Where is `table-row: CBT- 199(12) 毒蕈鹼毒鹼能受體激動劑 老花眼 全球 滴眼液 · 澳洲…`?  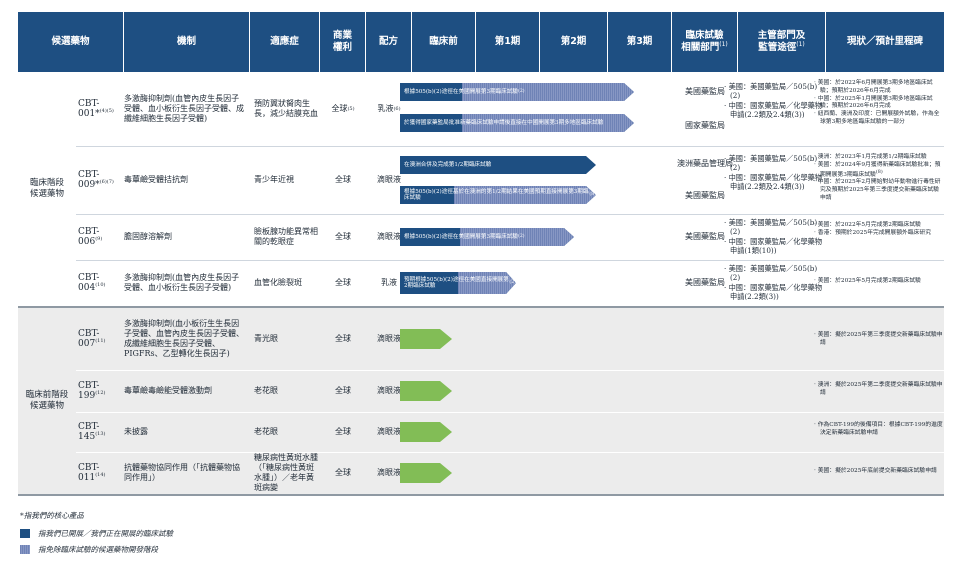
table-row: CBT- 199(12) 毒蕈鹼毒鹼能受體激動劑 老花眼 全球 滴眼液 · 澳洲… is located at coordinates (481, 391).